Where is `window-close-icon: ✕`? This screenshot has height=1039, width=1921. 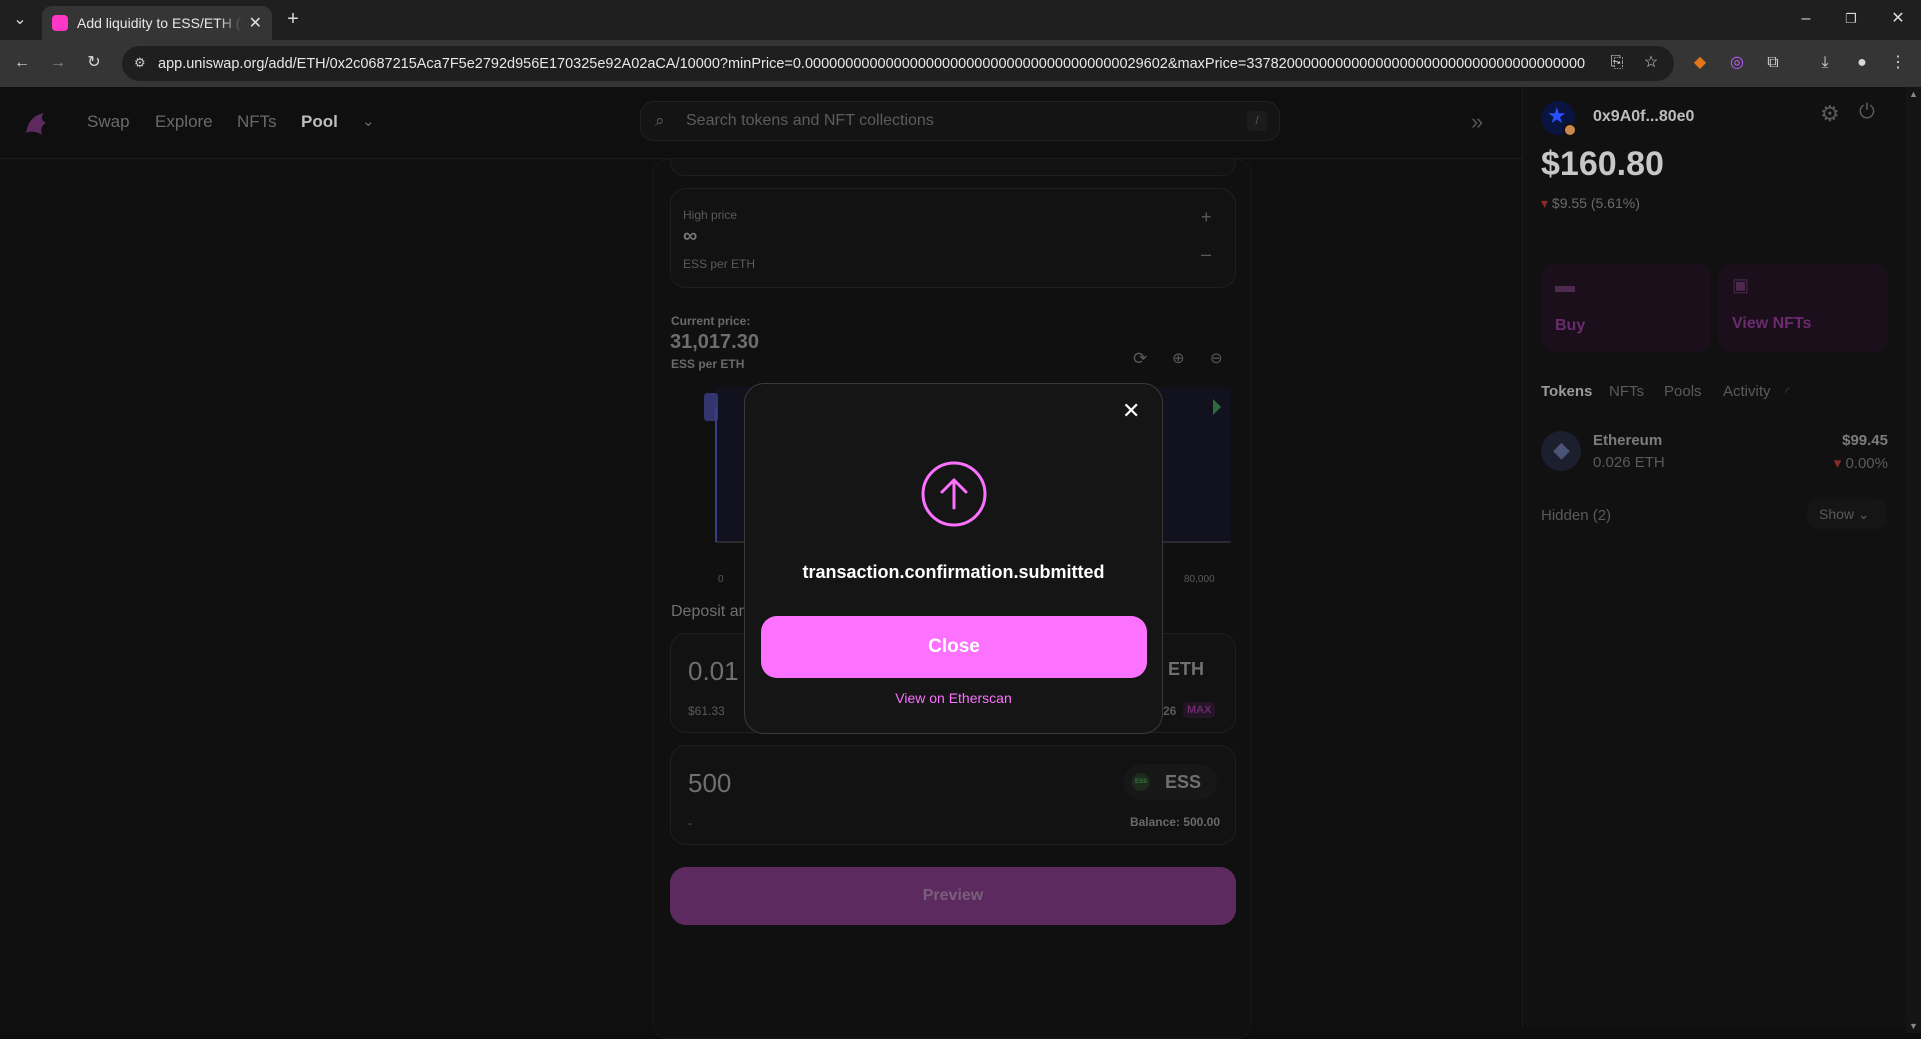 window-close-icon: ✕ is located at coordinates (1898, 19).